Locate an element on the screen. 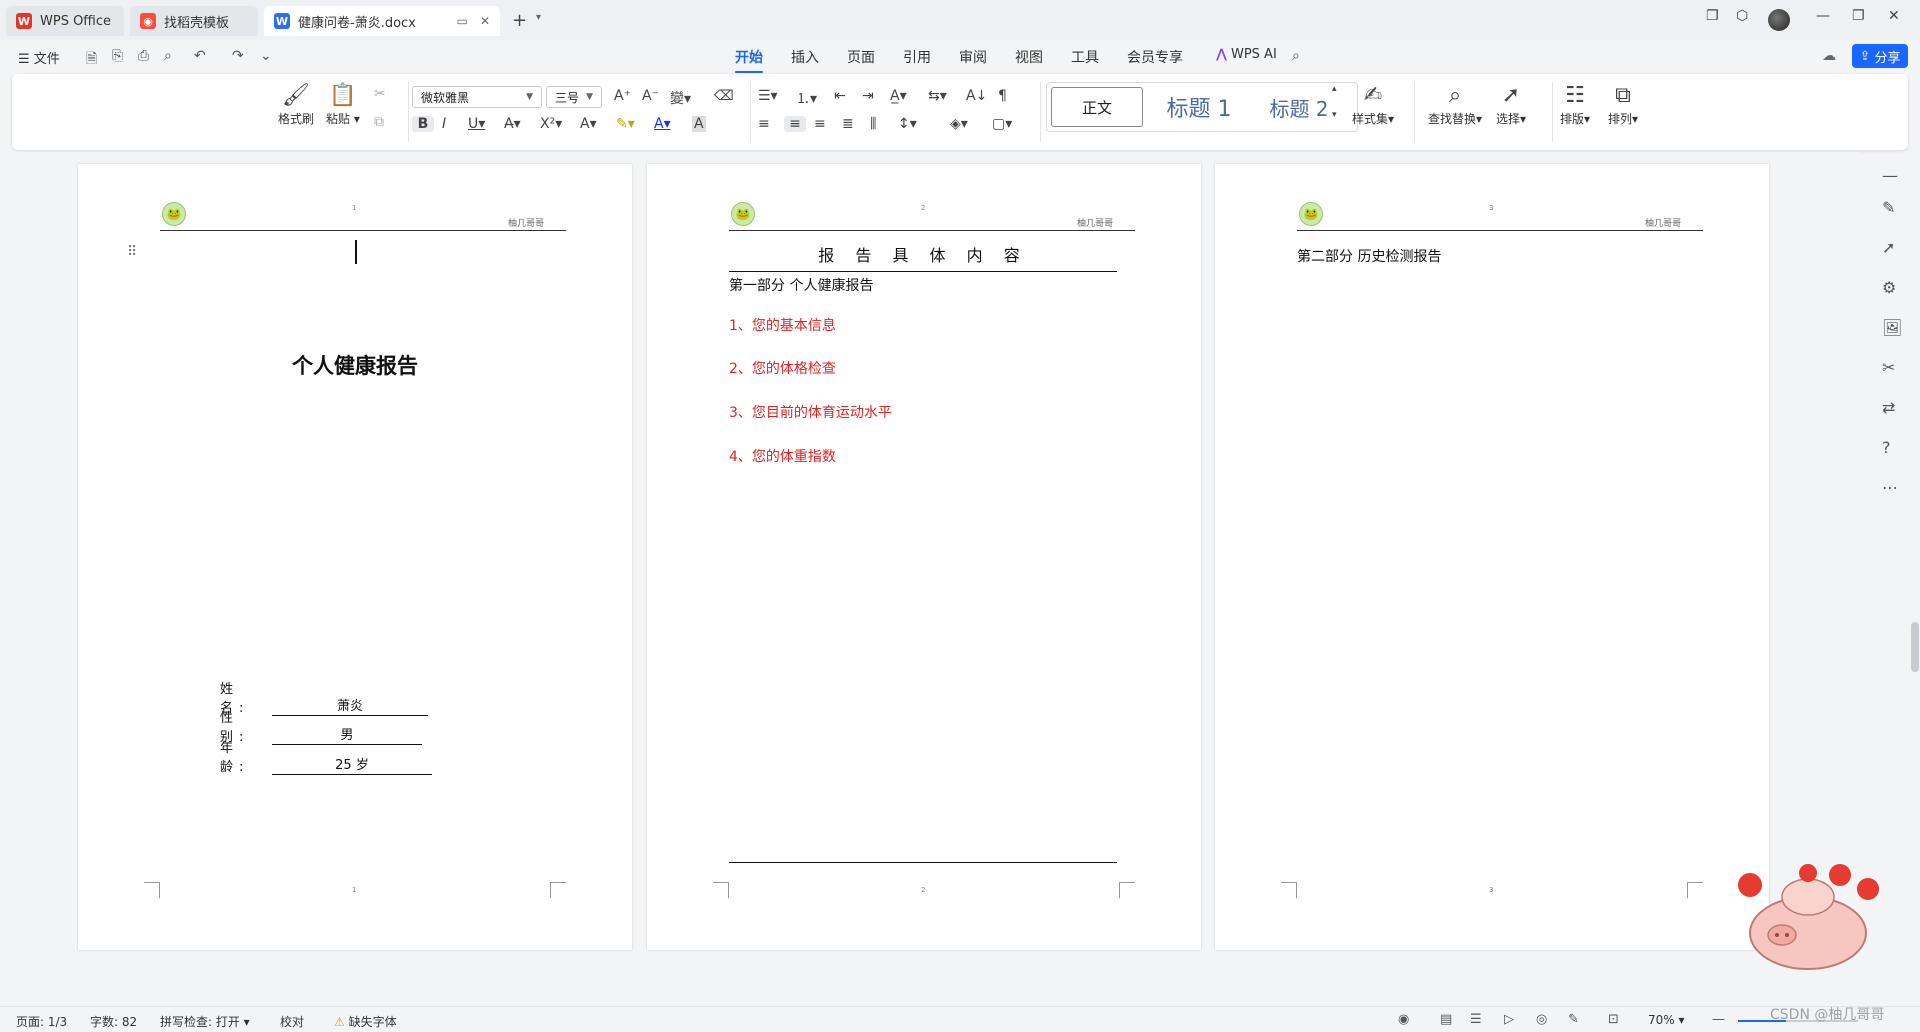  char-shading-icon: A is located at coordinates (699, 124).